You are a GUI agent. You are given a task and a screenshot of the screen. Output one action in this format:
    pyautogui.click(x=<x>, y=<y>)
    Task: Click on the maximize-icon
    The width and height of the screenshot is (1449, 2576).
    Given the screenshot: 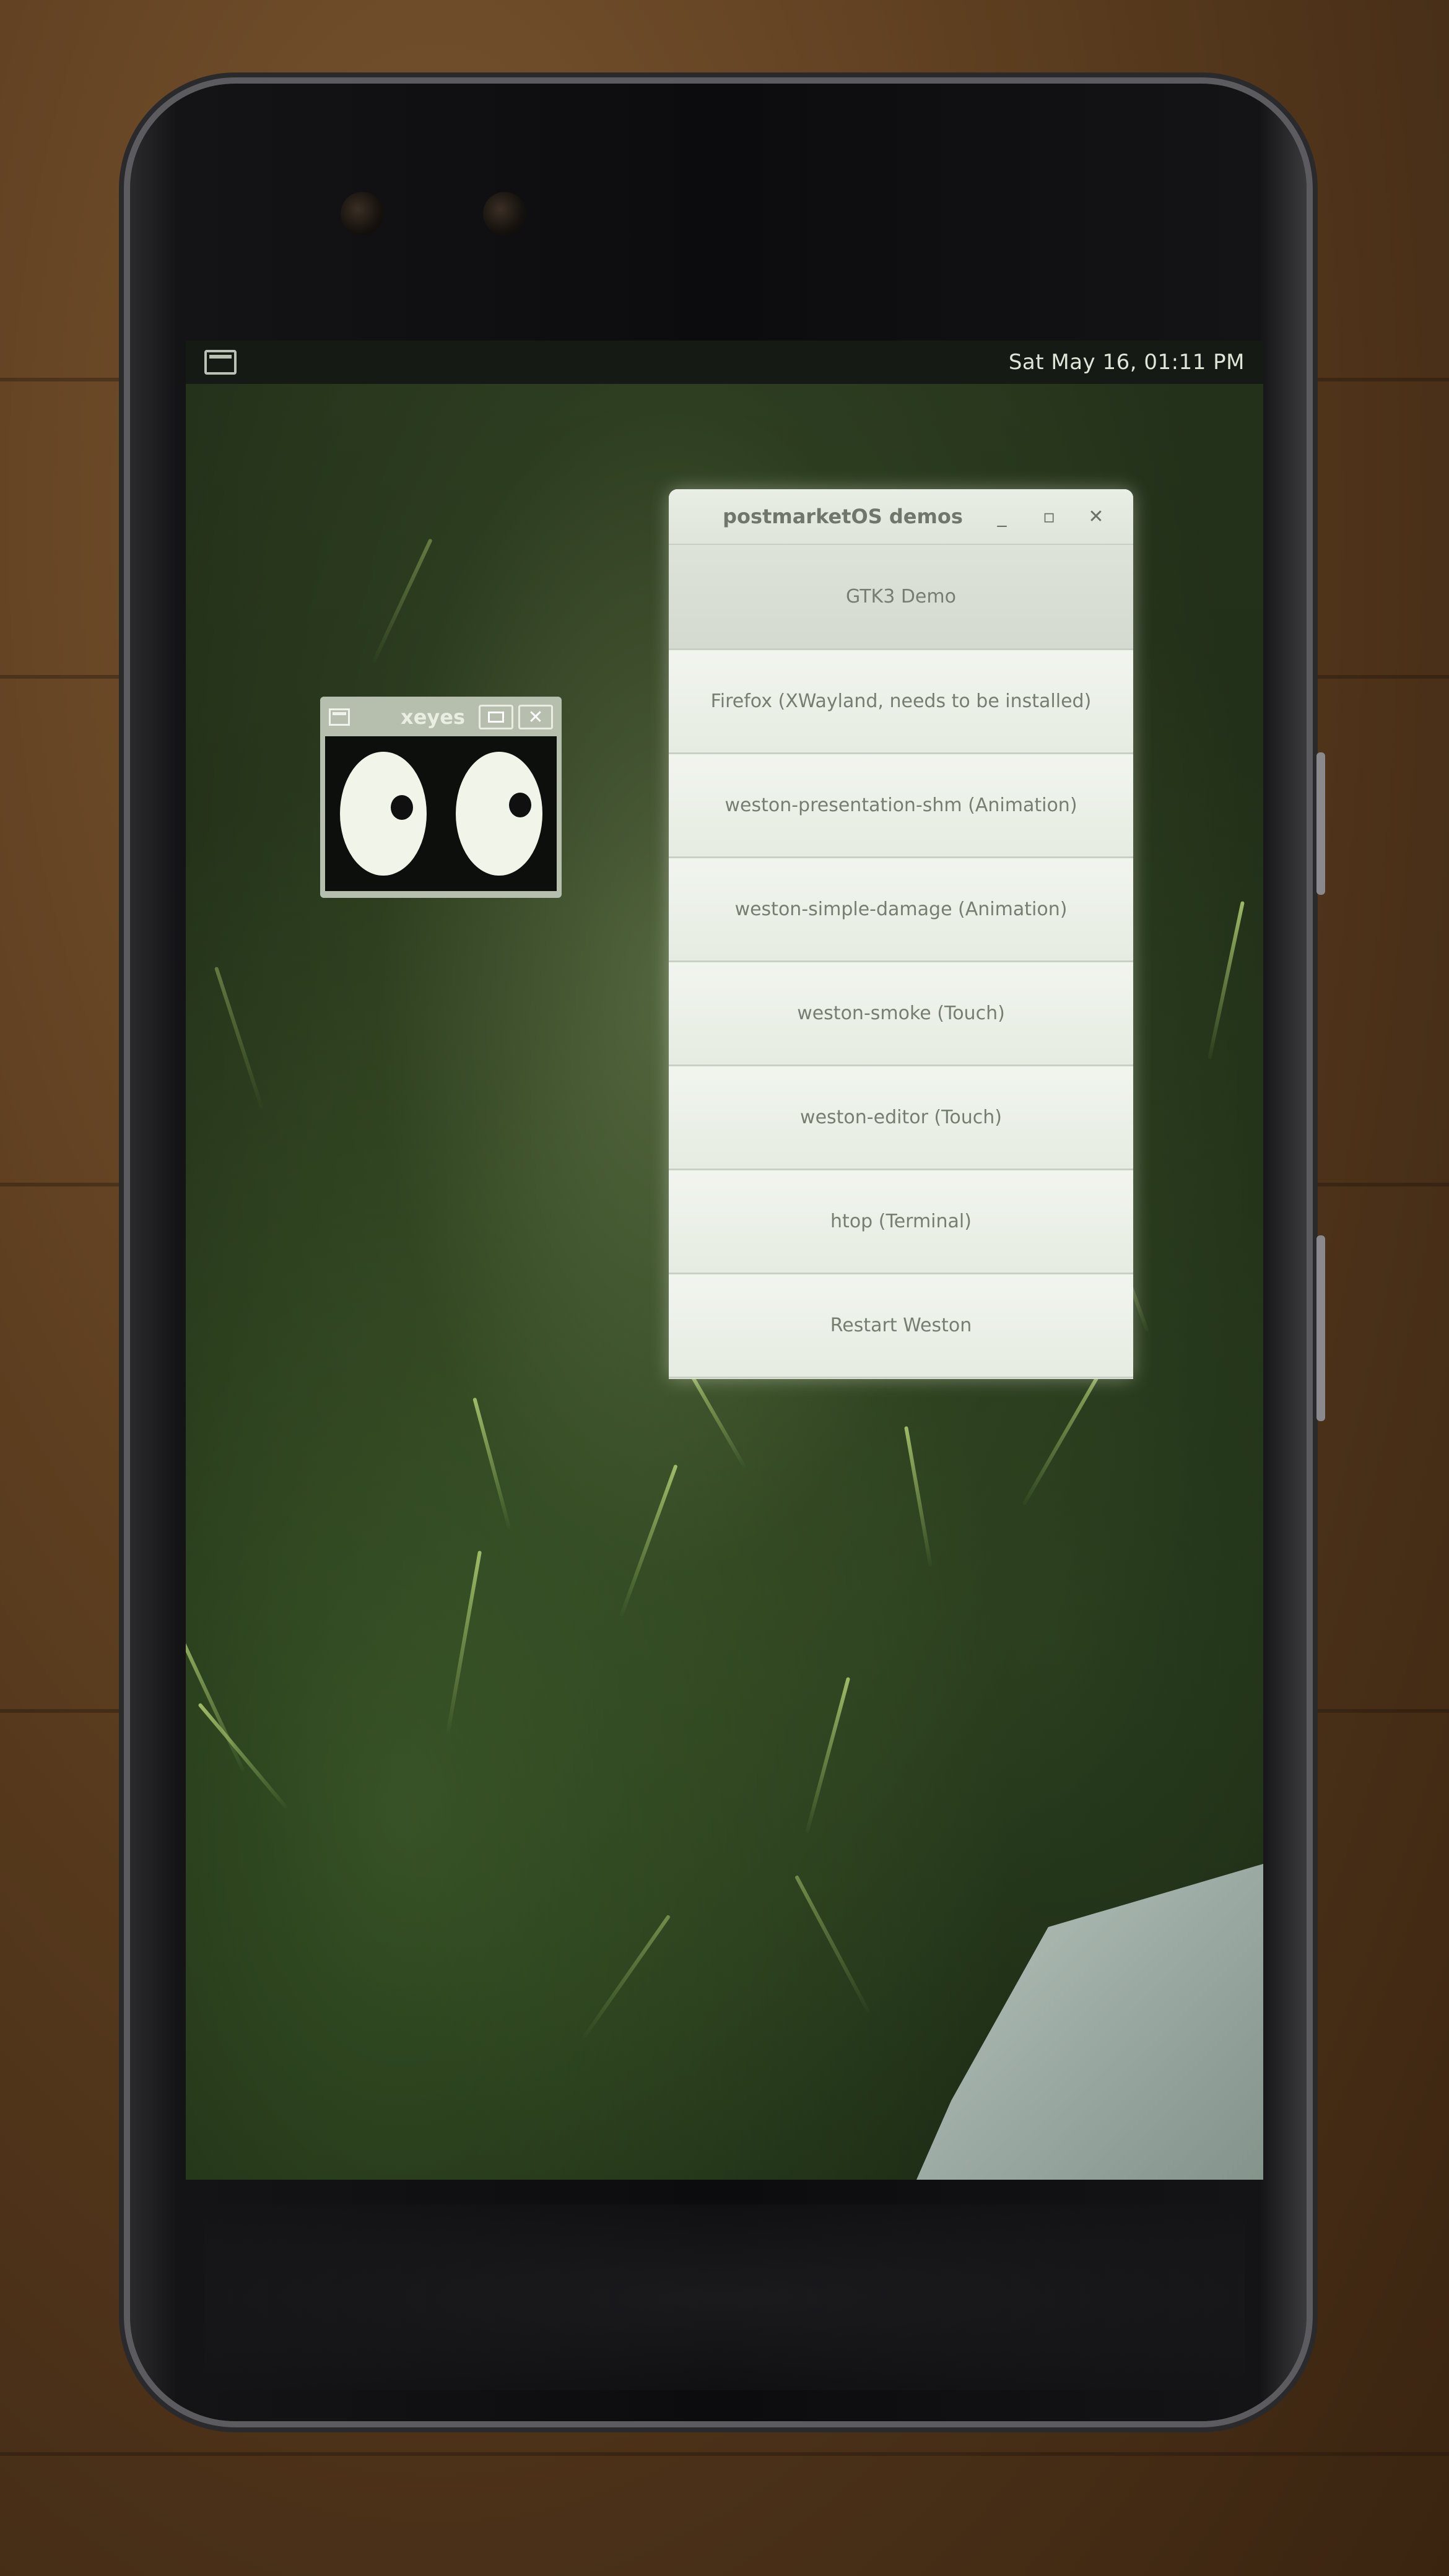 What is the action you would take?
    pyautogui.click(x=496, y=717)
    